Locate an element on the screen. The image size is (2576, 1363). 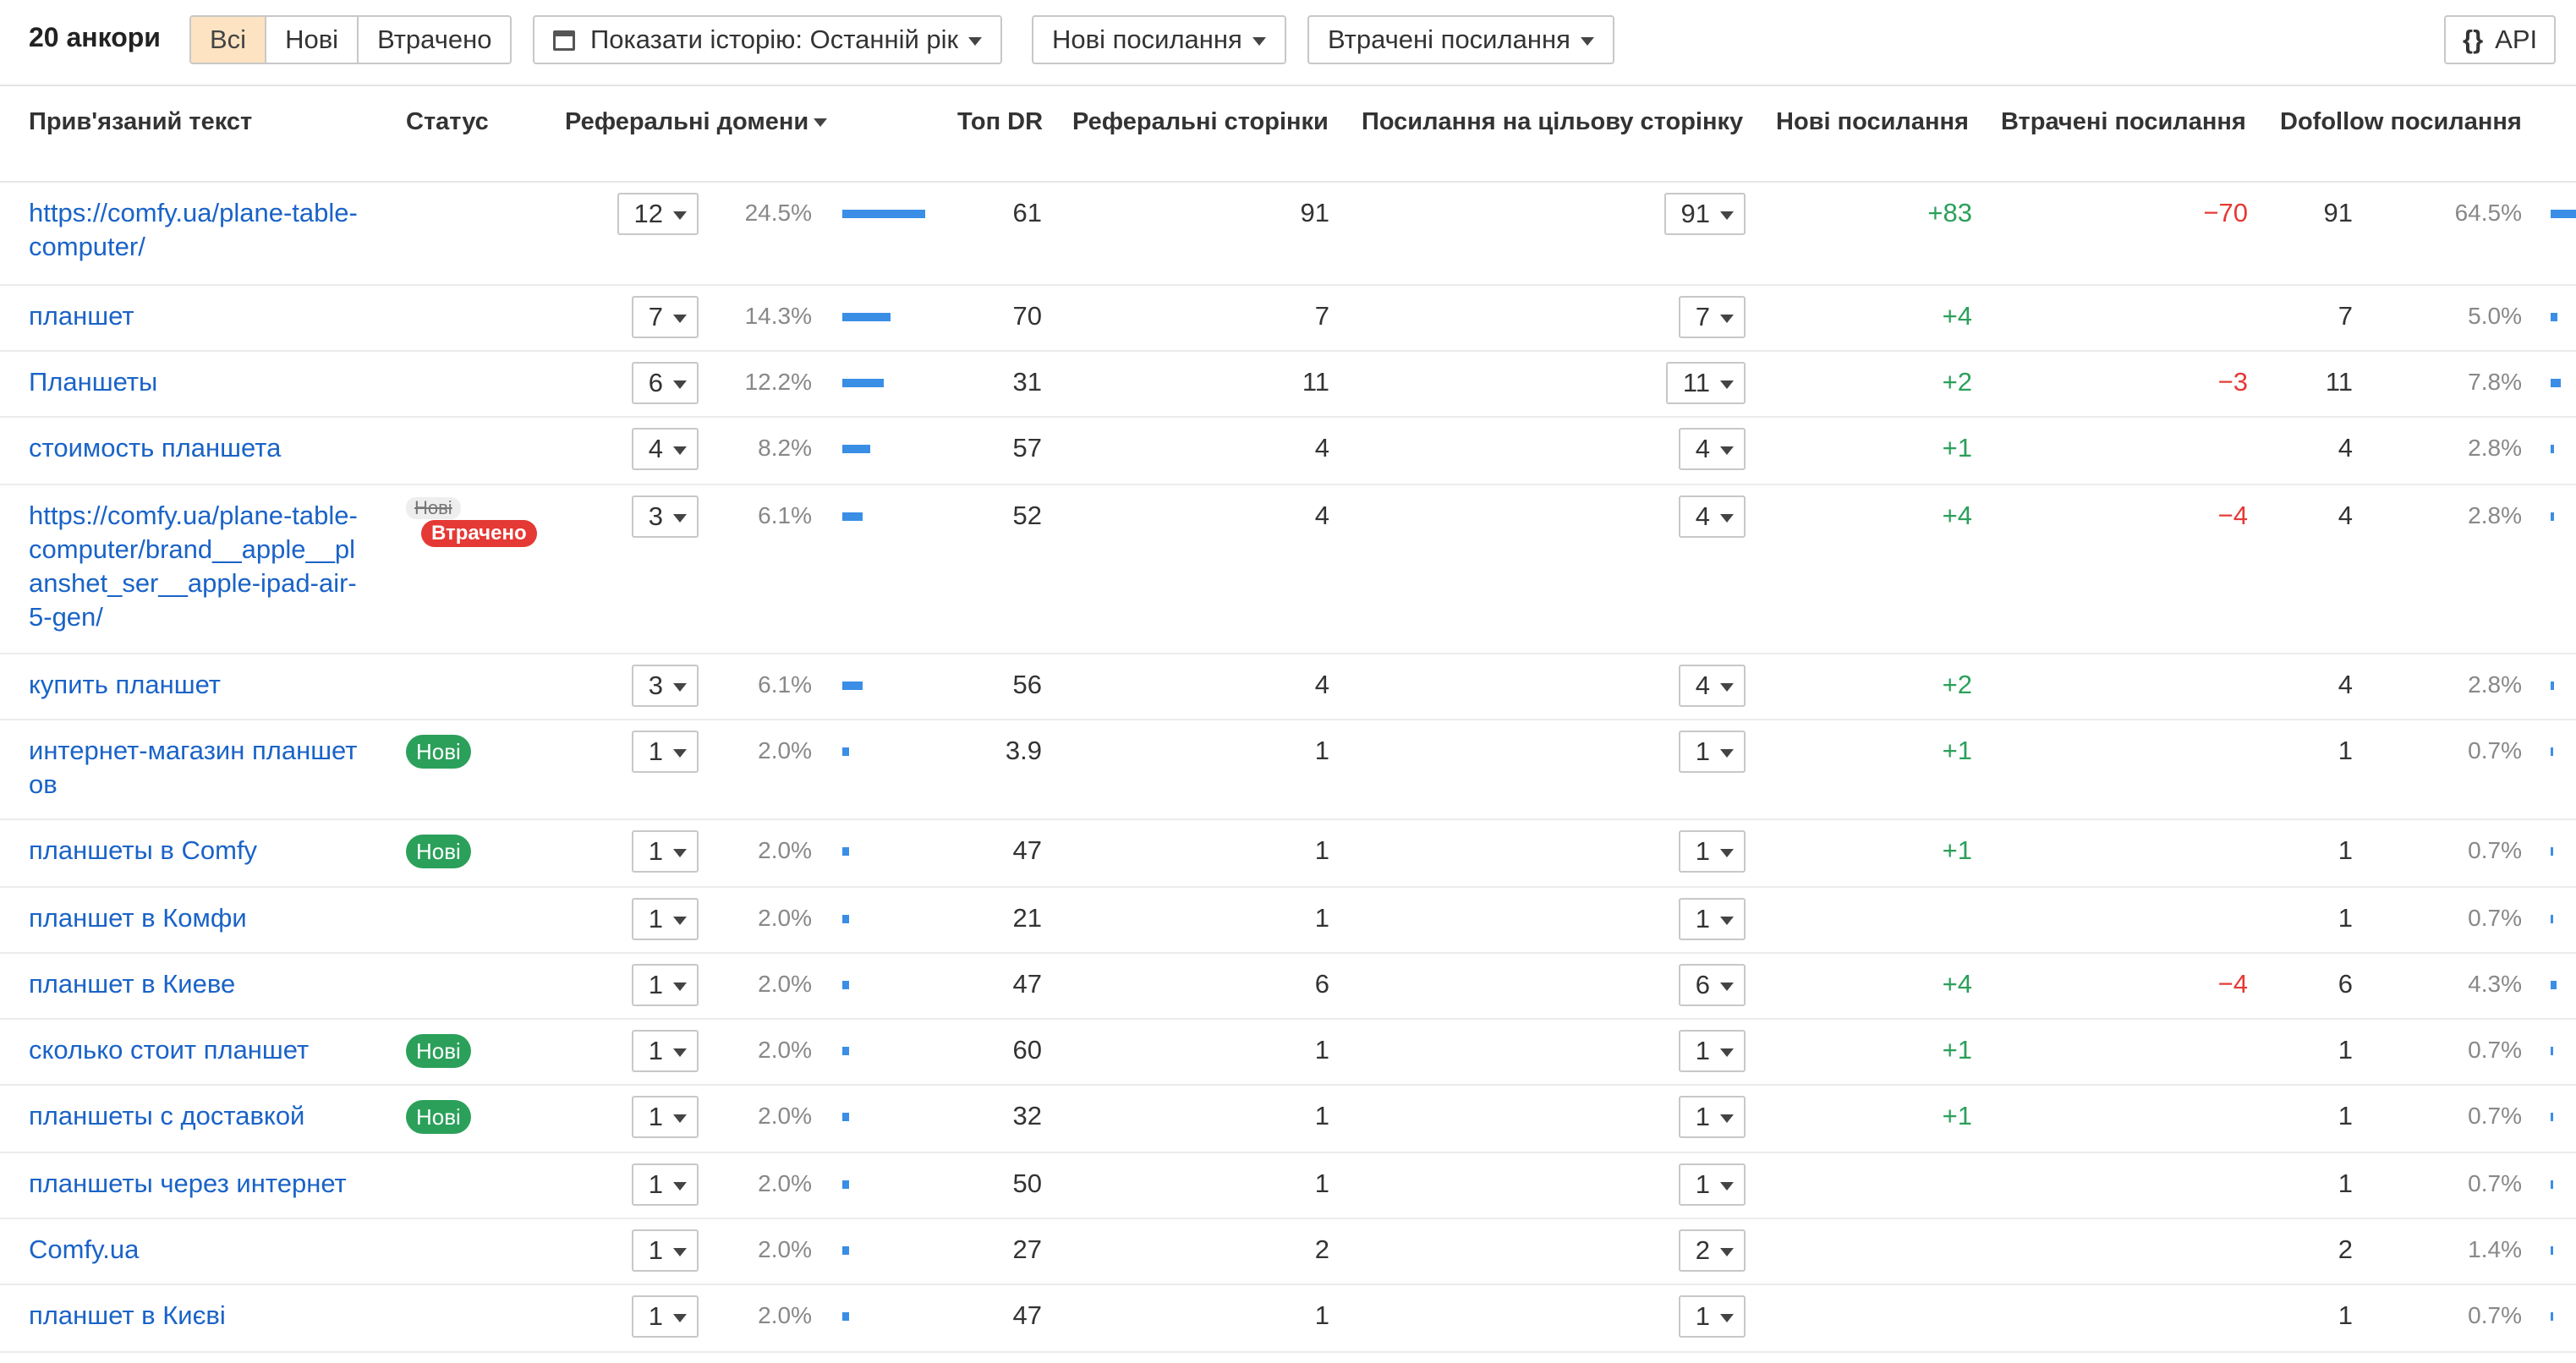
anchor-link: интернет-магазин планшетов is located at coordinates (198, 768).